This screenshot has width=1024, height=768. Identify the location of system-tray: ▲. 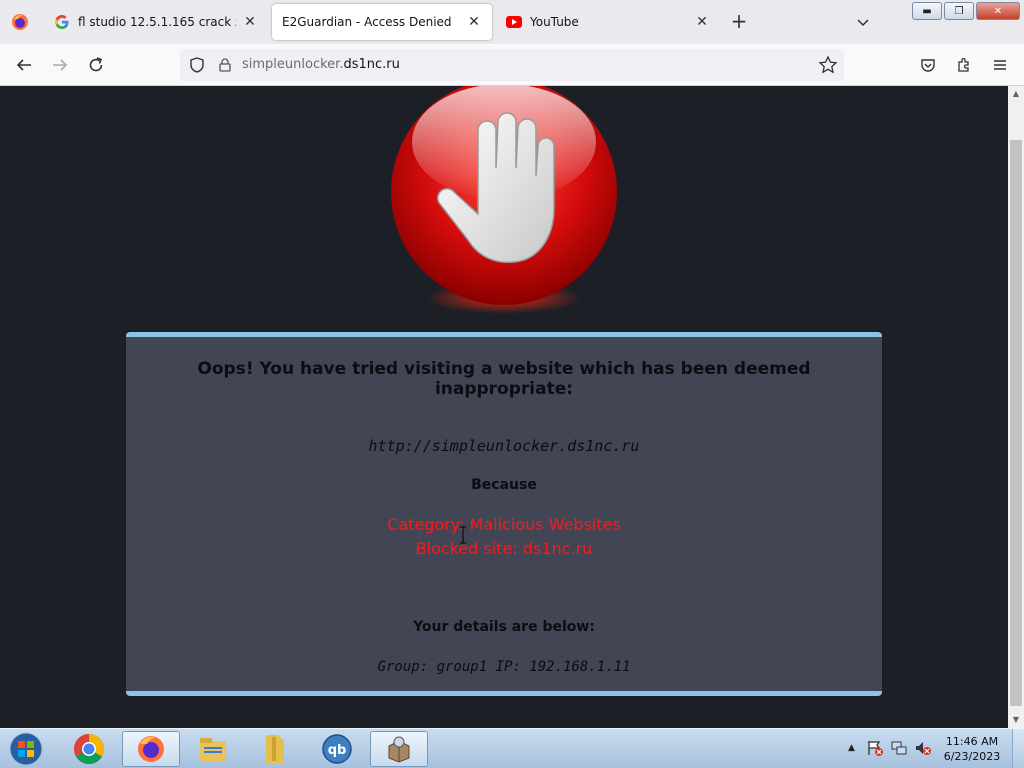
(892, 749).